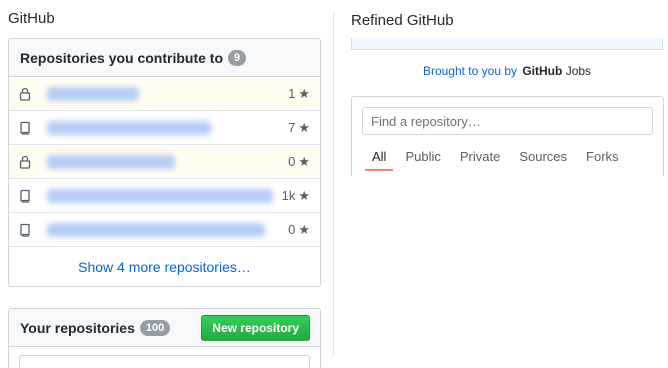 The image size is (668, 368). I want to click on brought-to-you-by-link: Brought to you by GitHub Jobs, so click(507, 71).